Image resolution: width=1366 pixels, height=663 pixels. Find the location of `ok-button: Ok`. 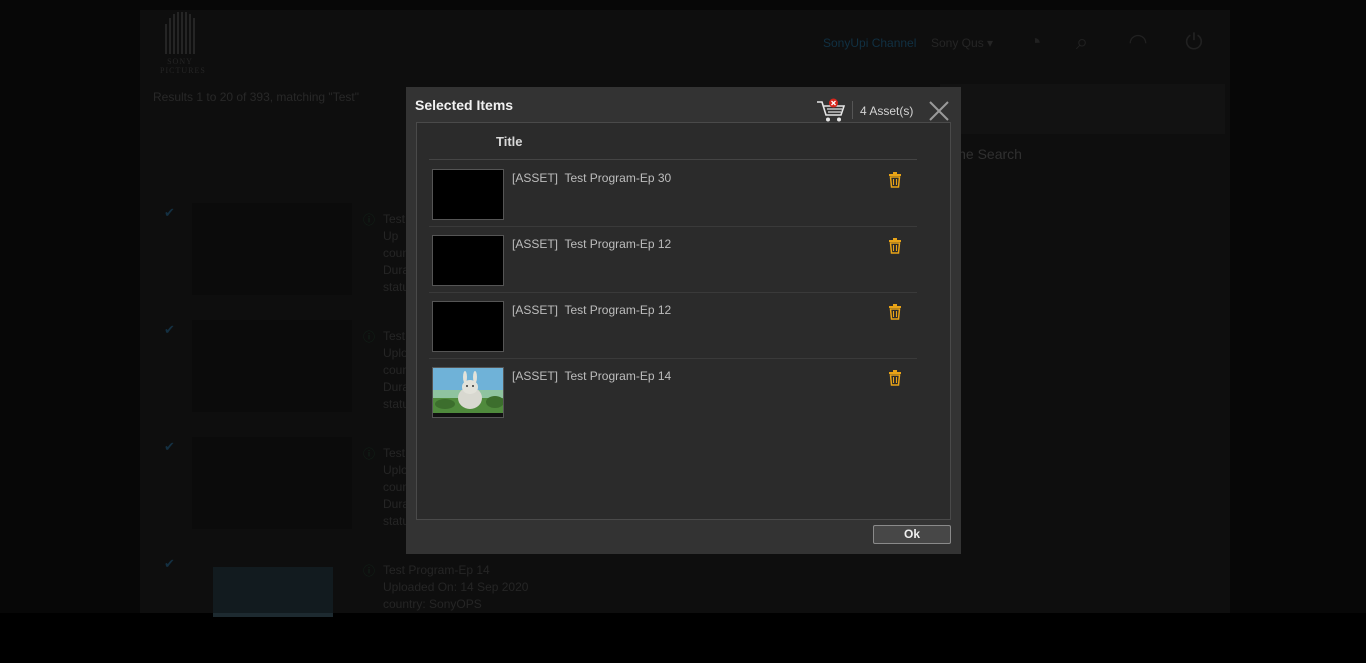

ok-button: Ok is located at coordinates (912, 534).